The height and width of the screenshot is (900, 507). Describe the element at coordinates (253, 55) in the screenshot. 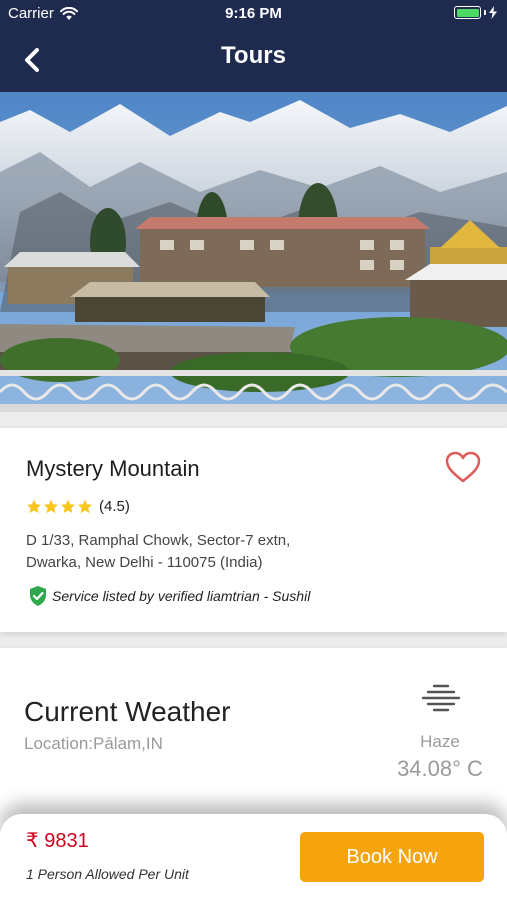

I see `page-title: Tours` at that location.